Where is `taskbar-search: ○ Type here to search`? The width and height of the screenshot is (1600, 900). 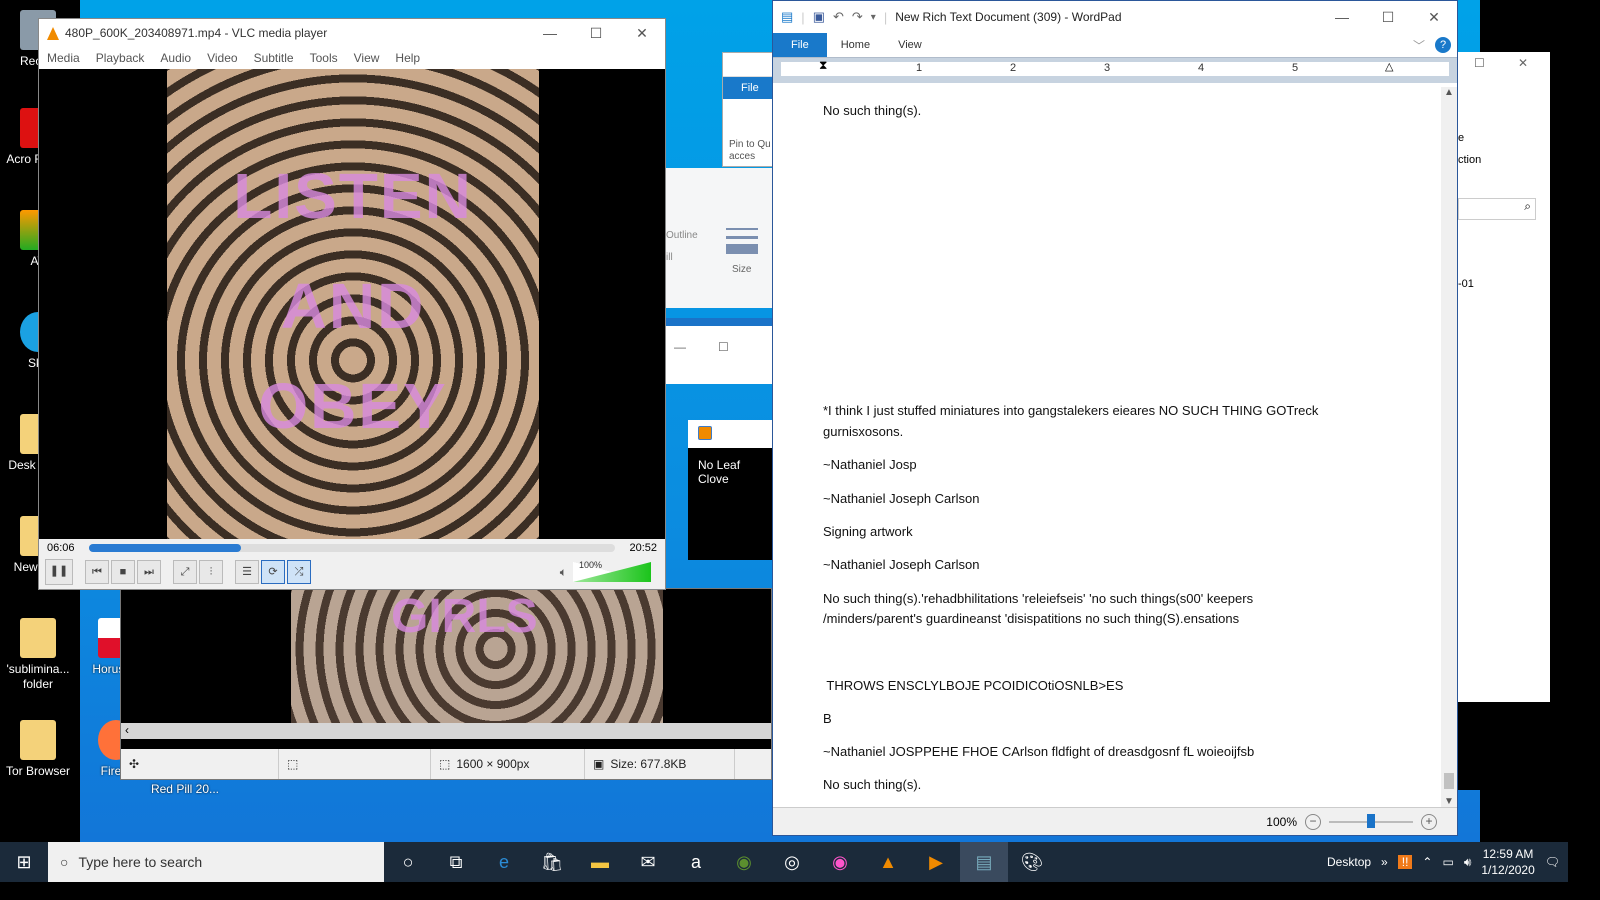
taskbar-search: ○ Type here to search is located at coordinates (216, 862).